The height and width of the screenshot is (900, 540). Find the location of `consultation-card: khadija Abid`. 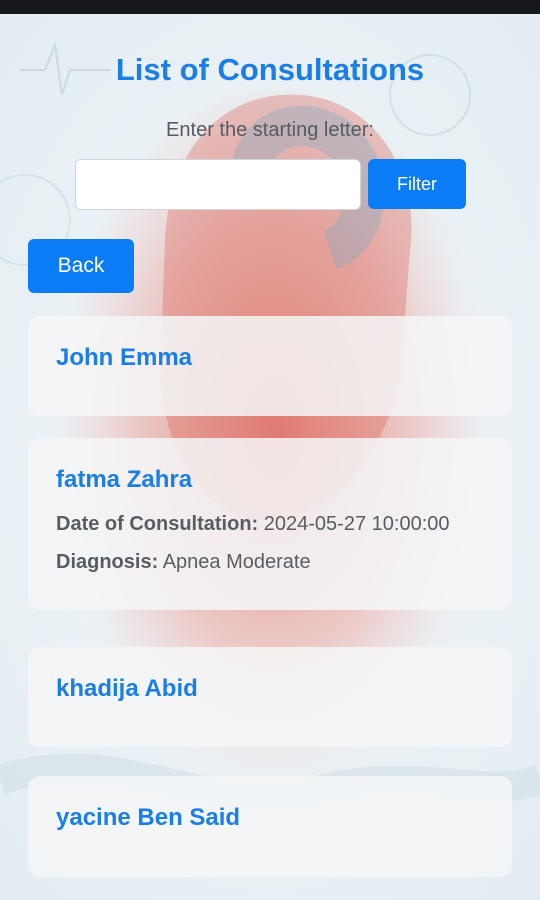

consultation-card: khadija Abid is located at coordinates (270, 697).